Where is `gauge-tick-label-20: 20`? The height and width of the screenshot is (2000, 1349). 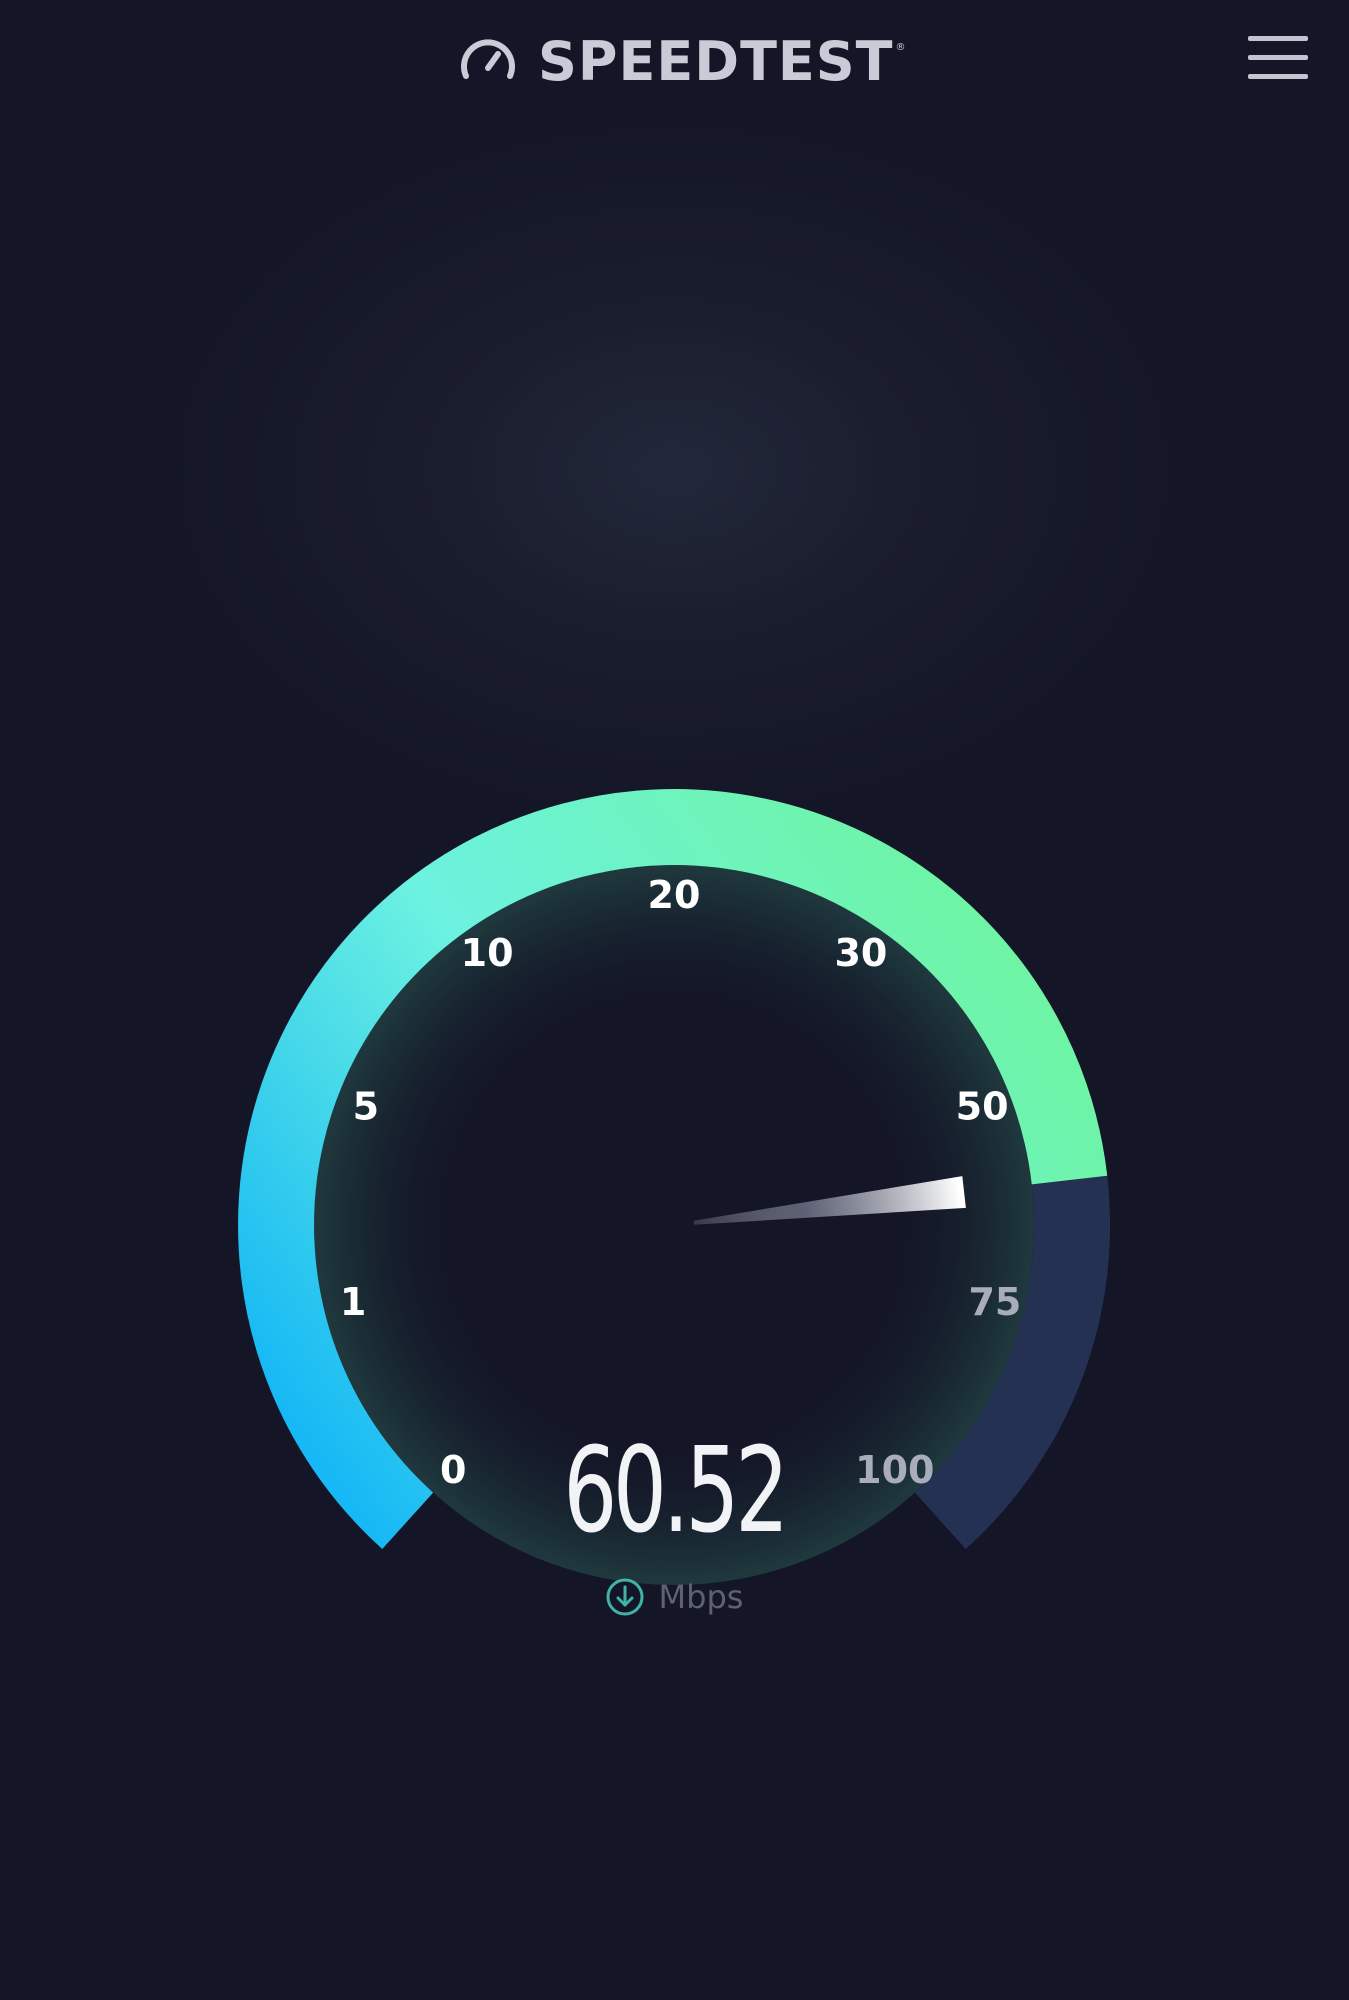
gauge-tick-label-20: 20 is located at coordinates (674, 895).